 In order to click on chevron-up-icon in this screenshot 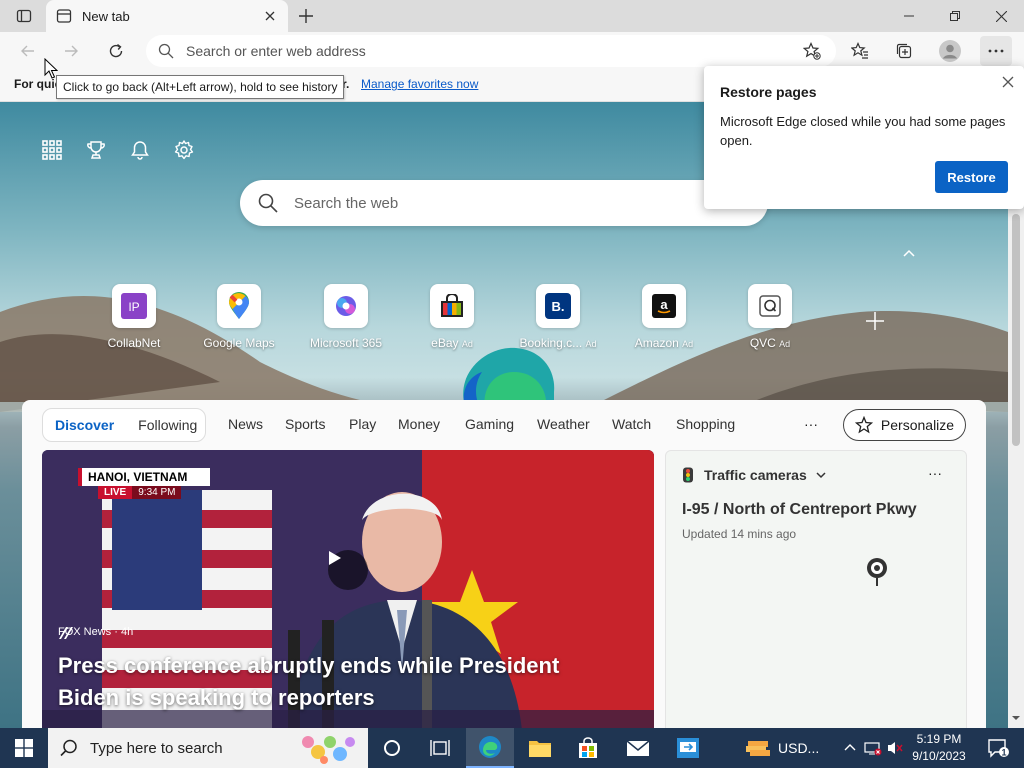, I will do `click(850, 748)`.